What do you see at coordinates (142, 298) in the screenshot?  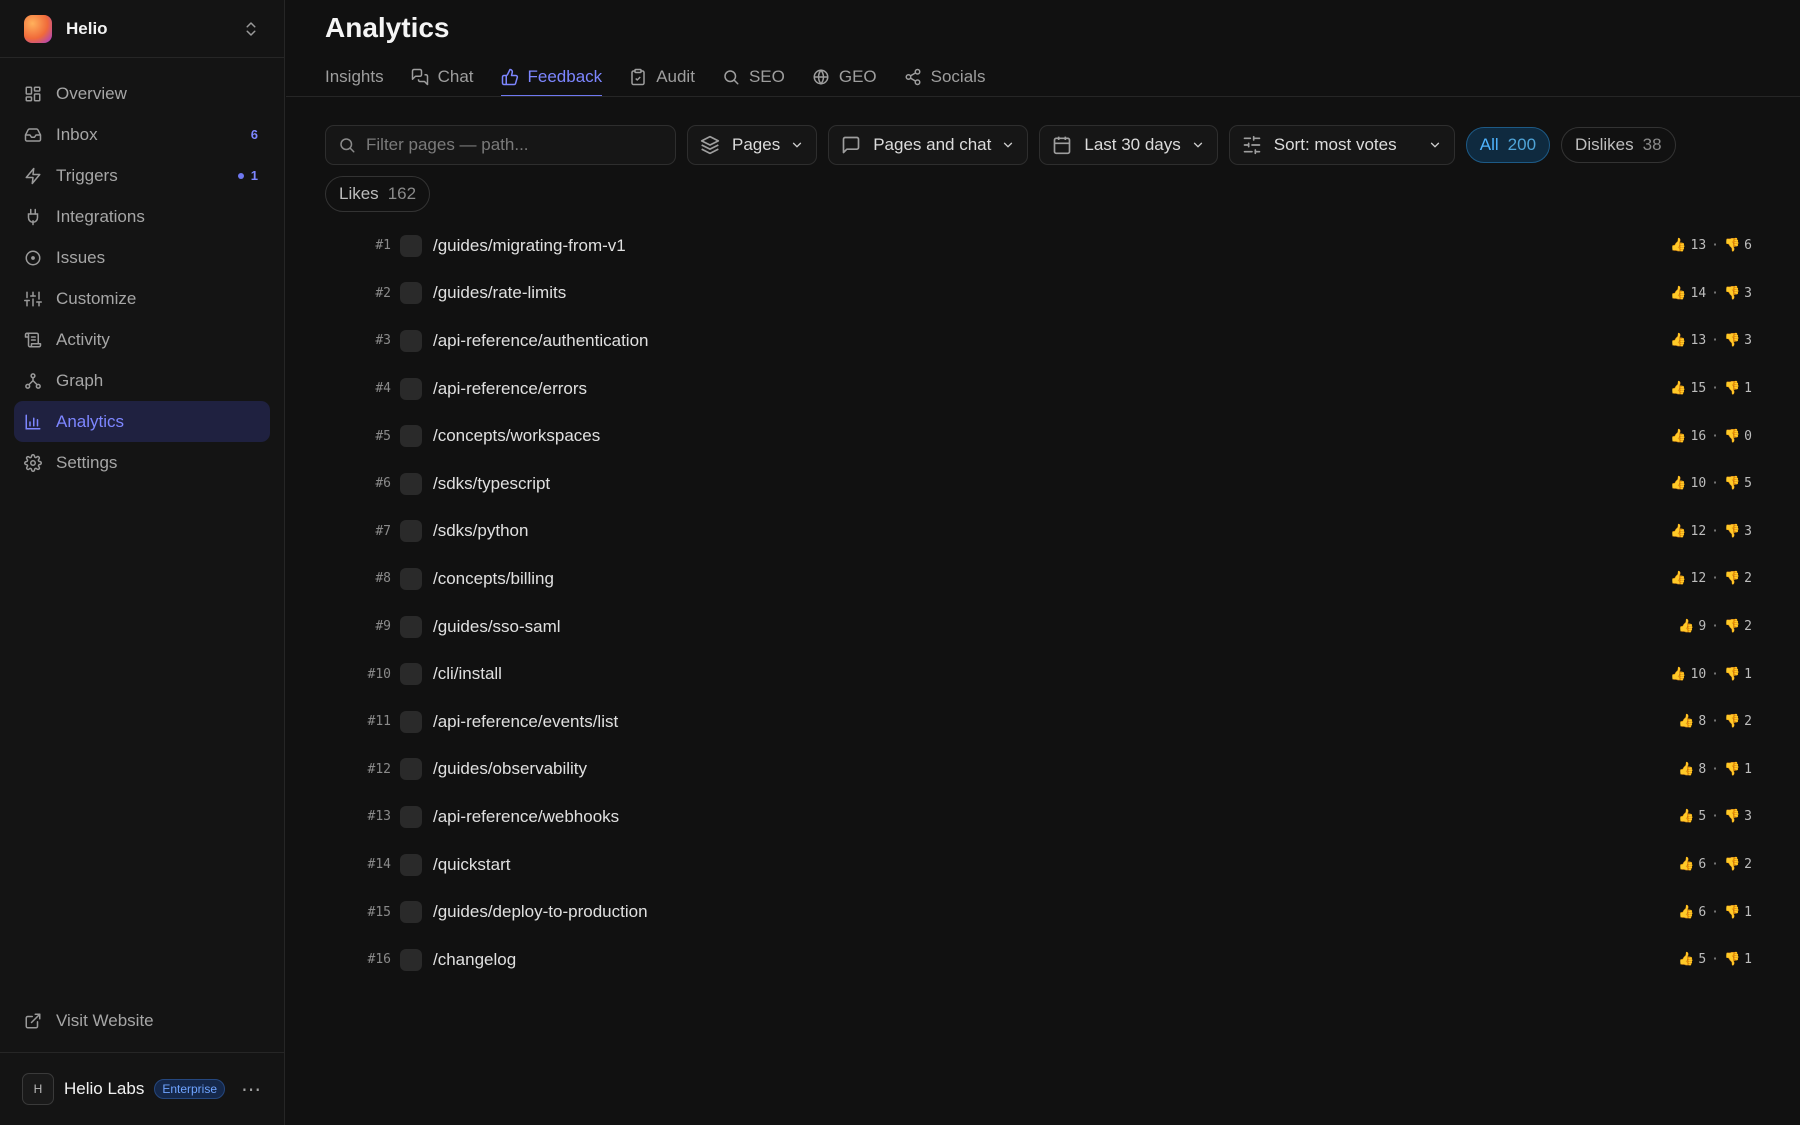 I see `sidebar-item-customize: Customize` at bounding box center [142, 298].